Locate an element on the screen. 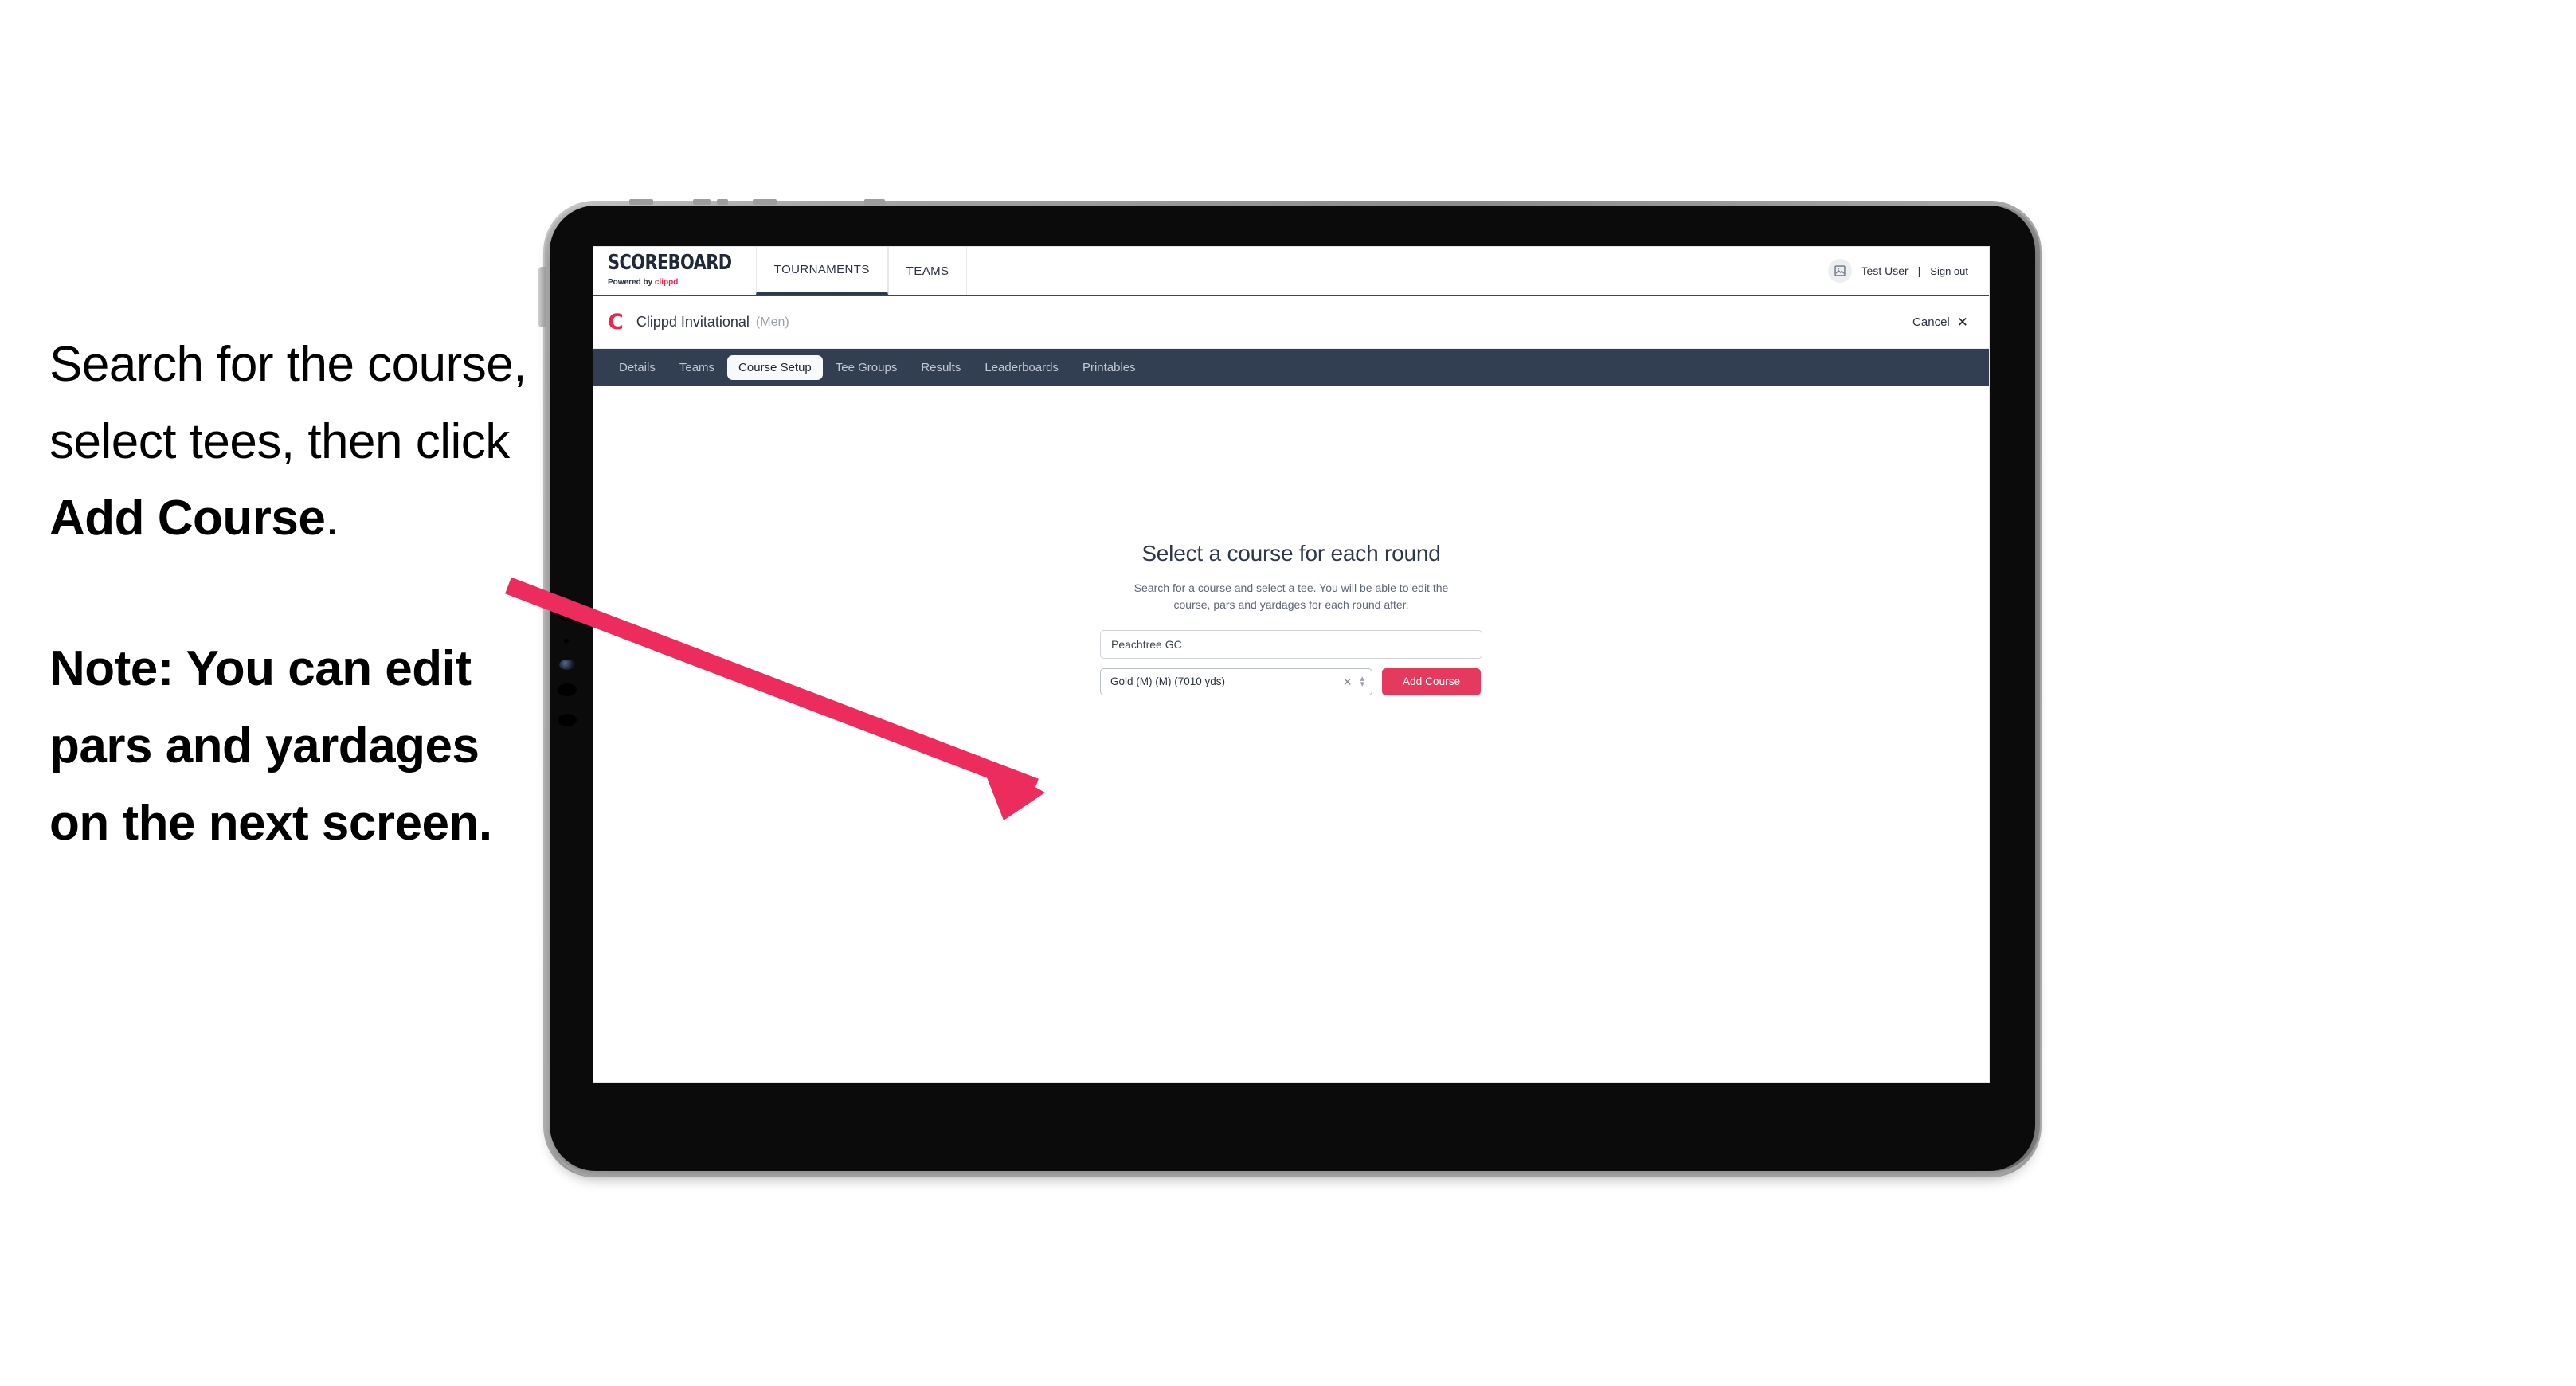  avatar is located at coordinates (1839, 271).